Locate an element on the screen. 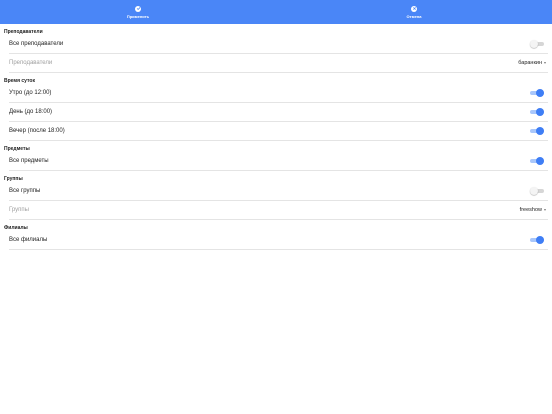 Image resolution: width=552 pixels, height=414 pixels. section-title-subjects: Предметы is located at coordinates (17, 149).